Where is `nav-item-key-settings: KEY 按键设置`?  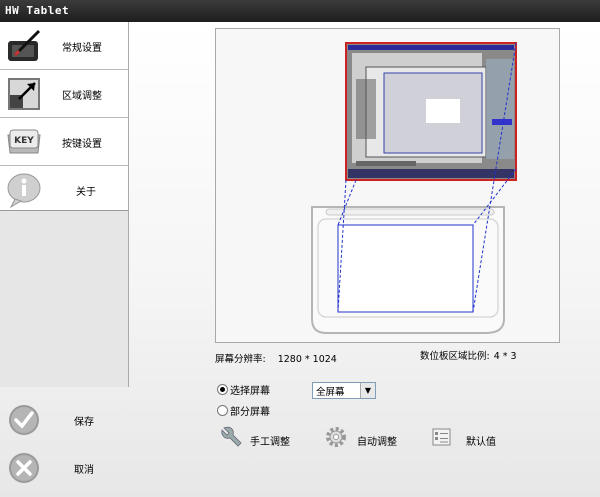
nav-item-key-settings: KEY 按键设置 is located at coordinates (64, 142).